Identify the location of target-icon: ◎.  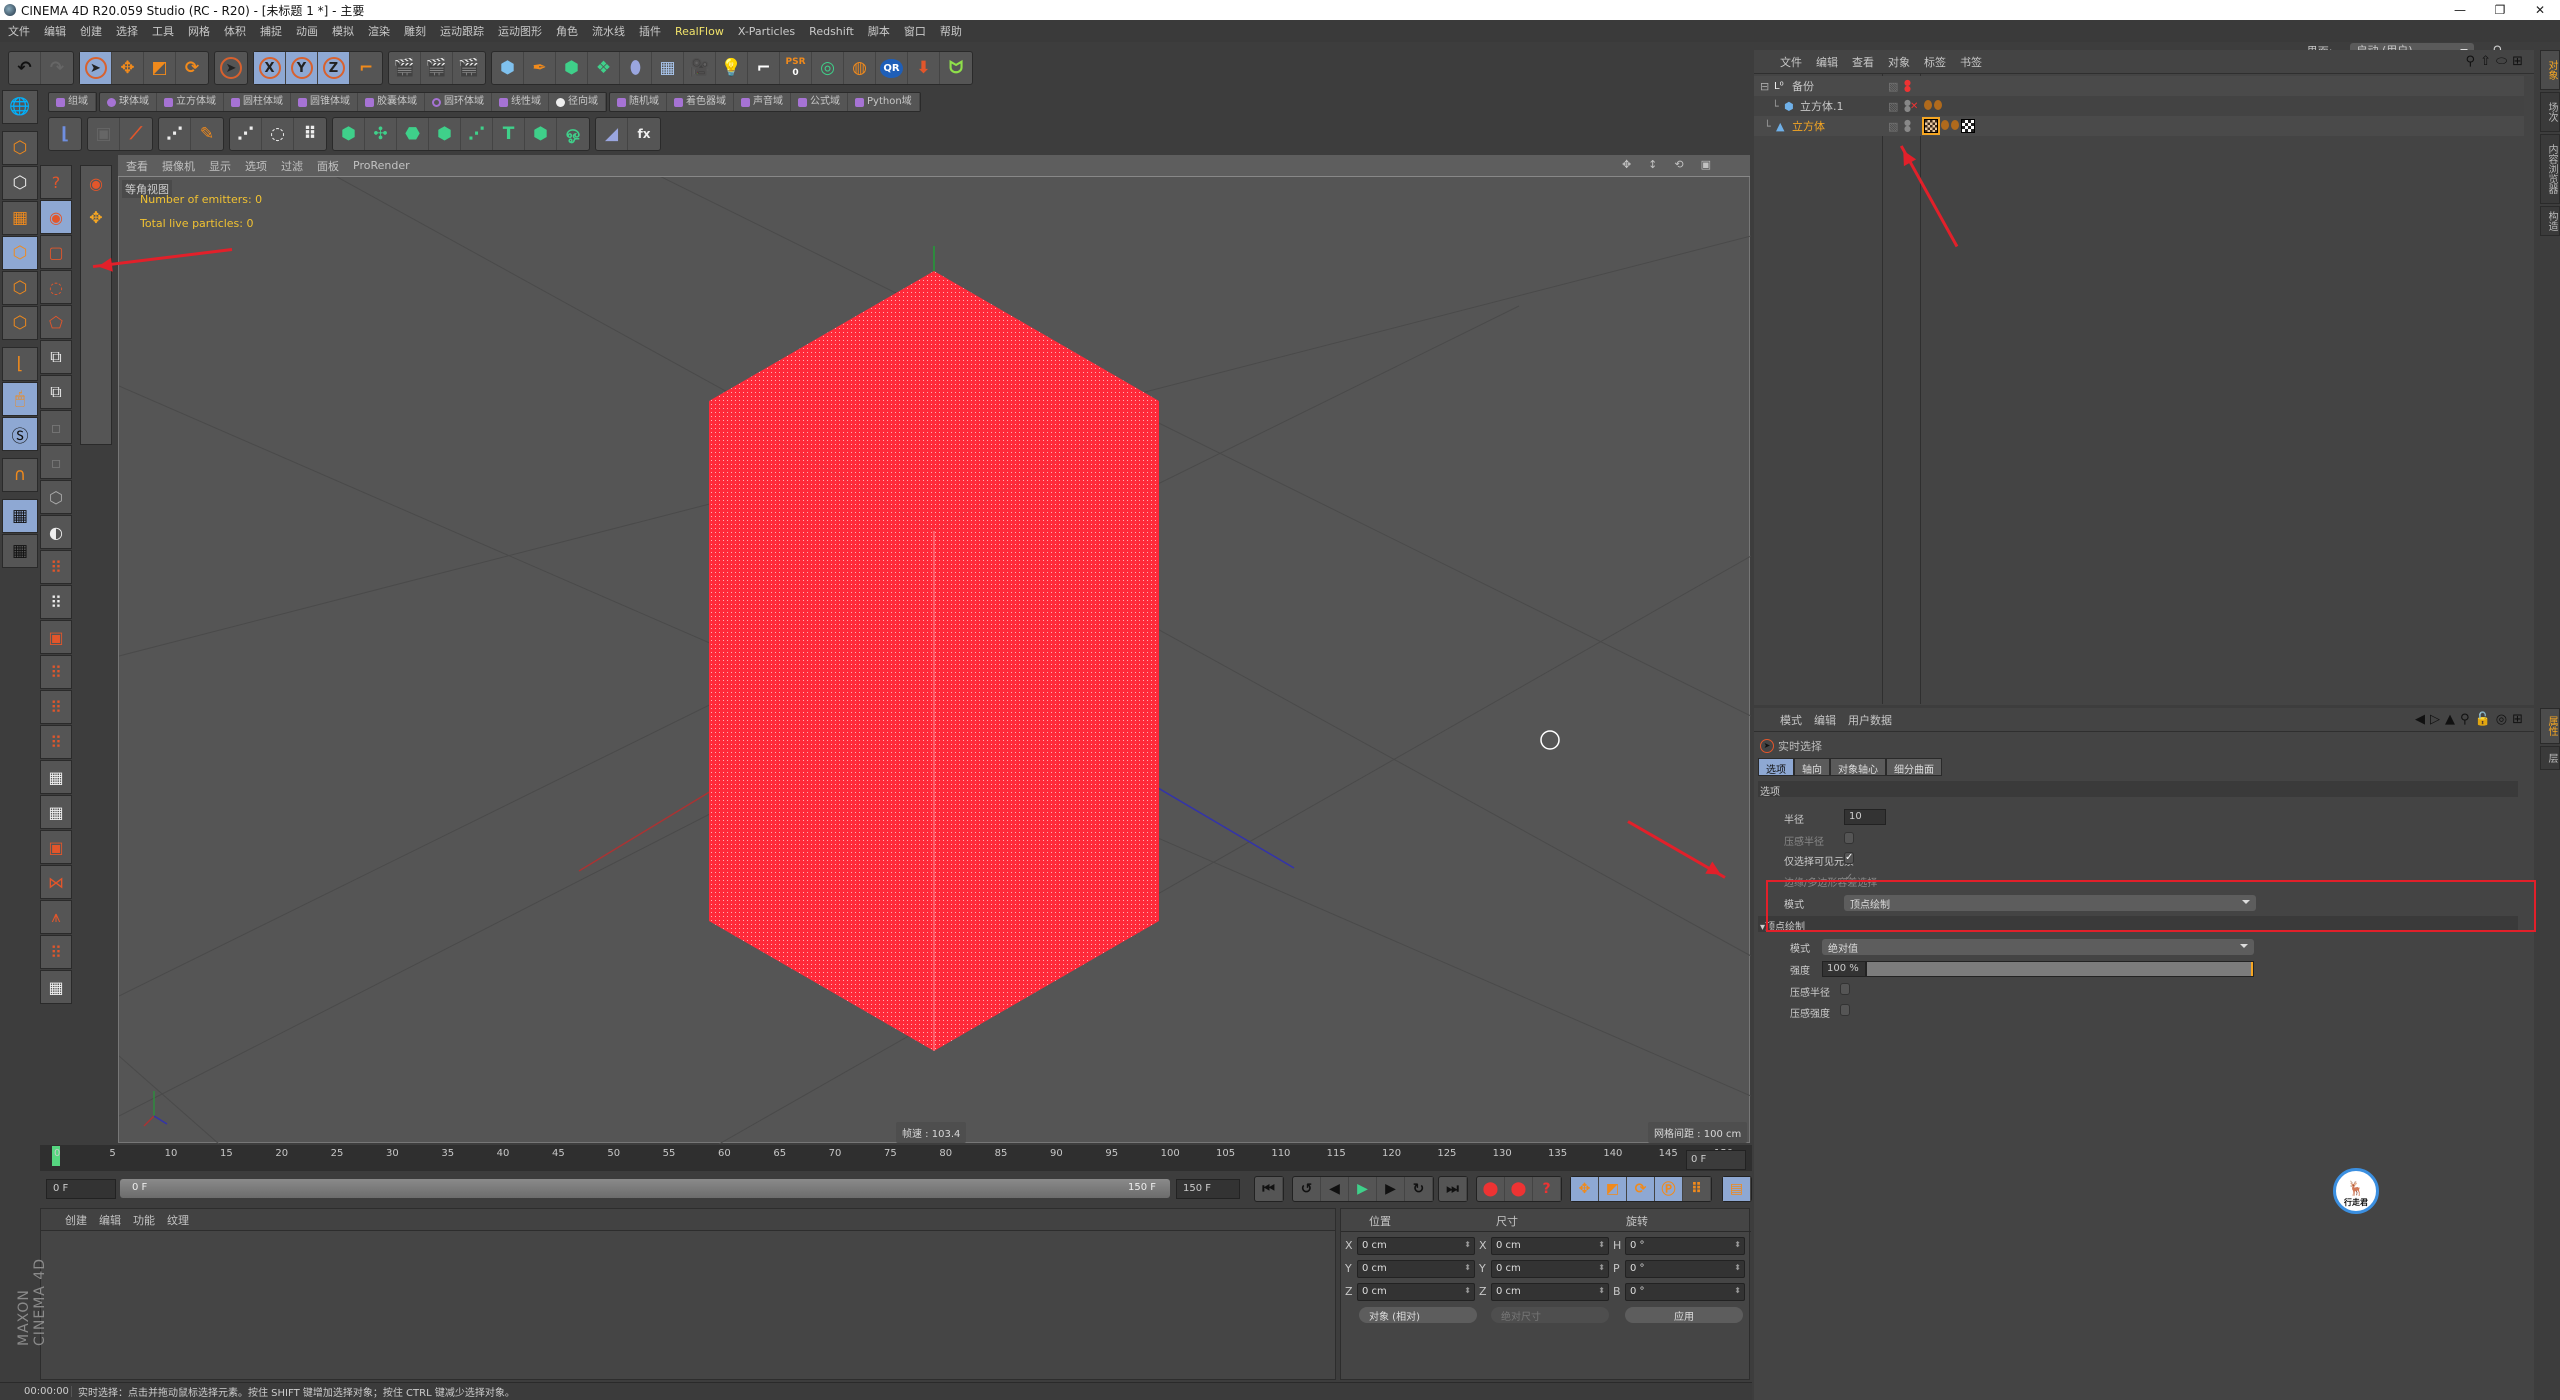
(2504, 719).